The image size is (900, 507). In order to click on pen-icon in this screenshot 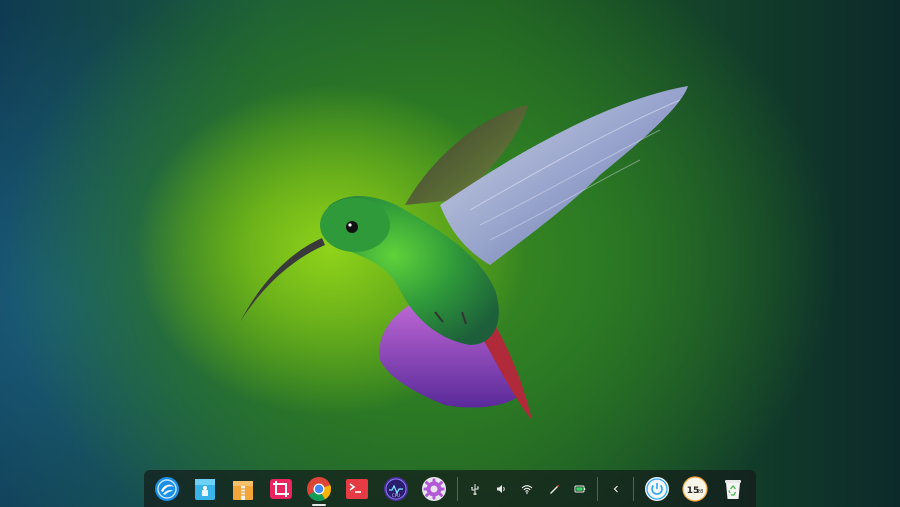, I will do `click(554, 489)`.